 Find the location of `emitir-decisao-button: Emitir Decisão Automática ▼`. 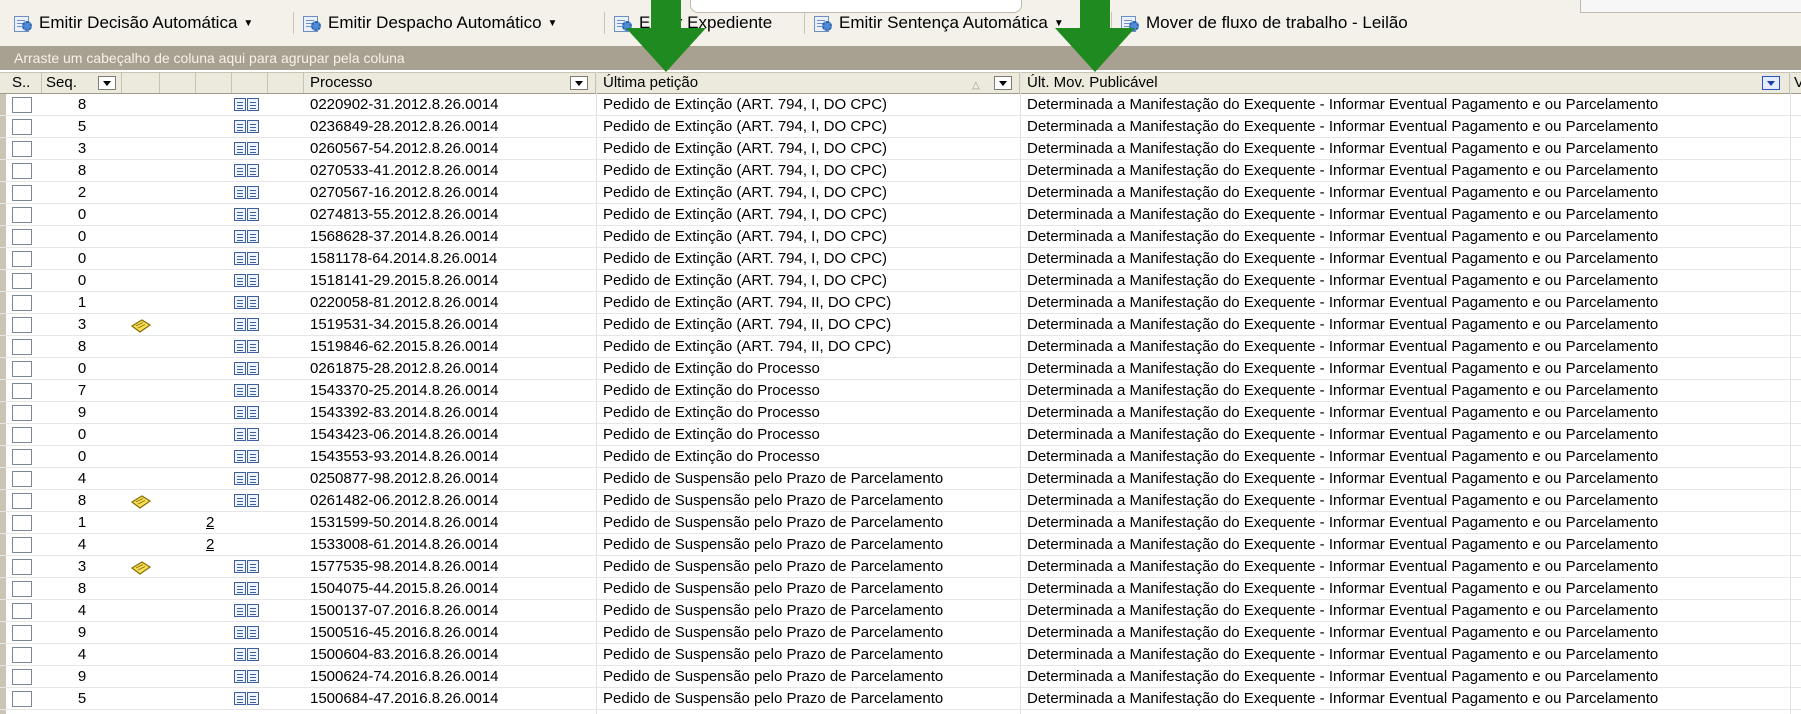

emitir-decisao-button: Emitir Decisão Automática ▼ is located at coordinates (133, 23).